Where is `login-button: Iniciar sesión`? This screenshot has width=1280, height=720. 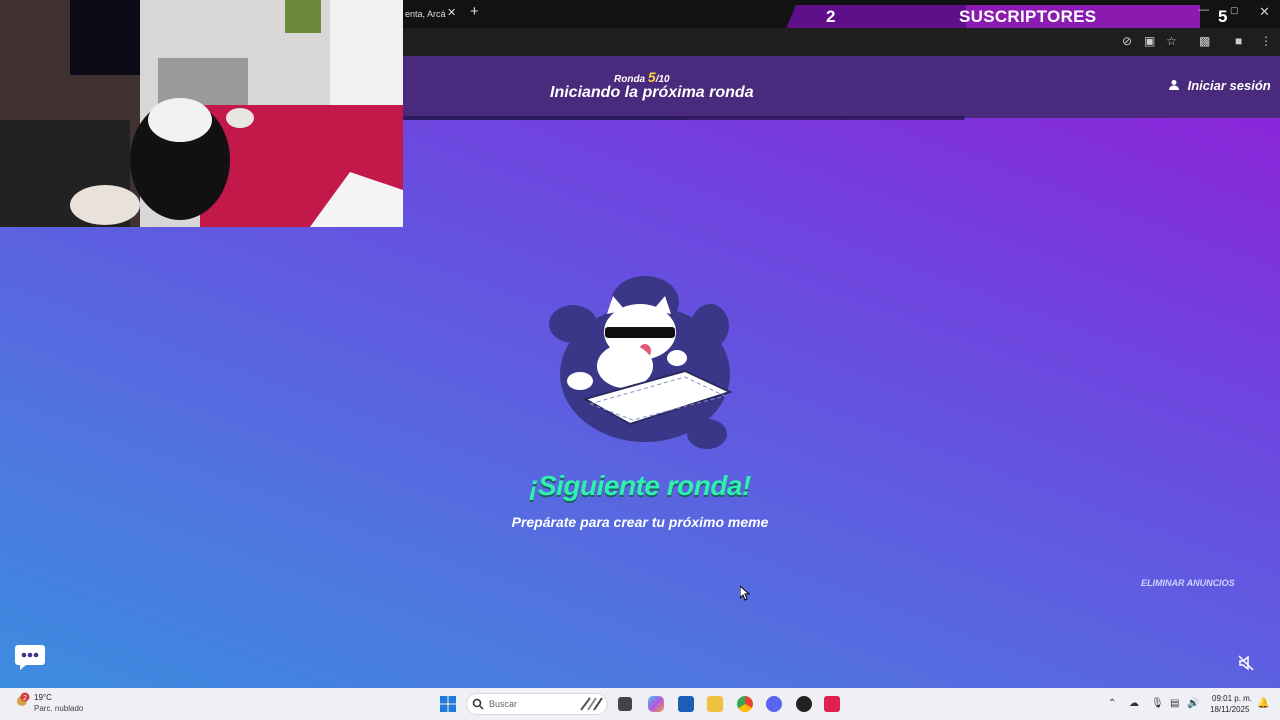 login-button: Iniciar sesión is located at coordinates (1219, 85).